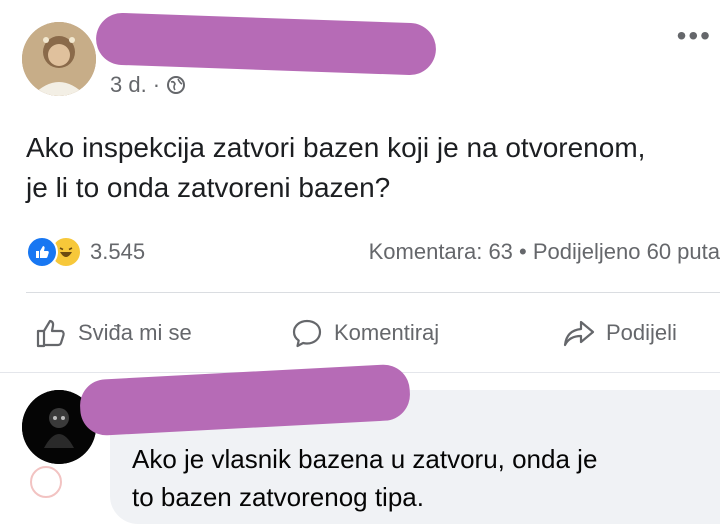  I want to click on comment-text-line: to bazen zatvorenog tipa., so click(278, 497).